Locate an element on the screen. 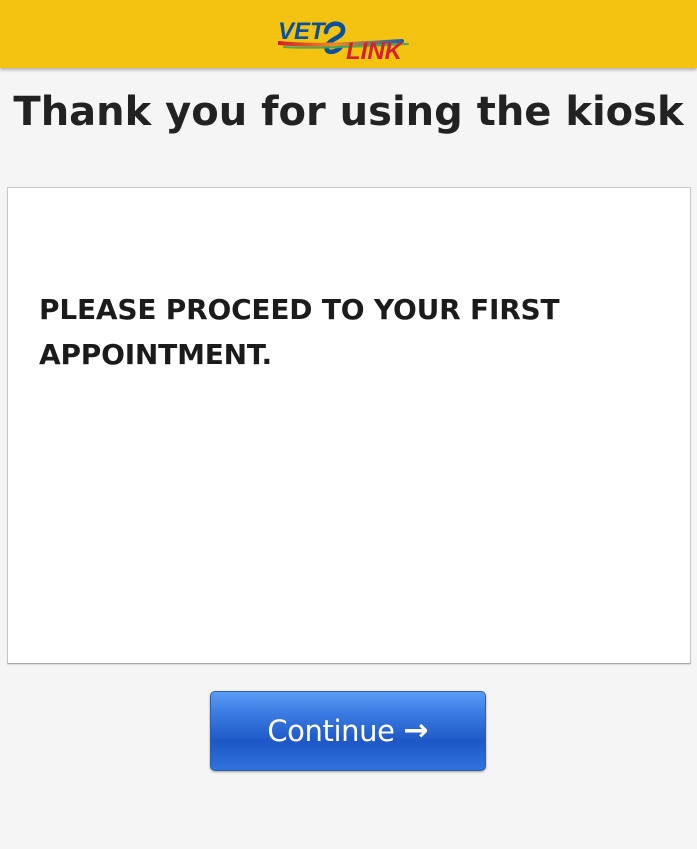 The height and width of the screenshot is (849, 697). logo-text-link: LINK is located at coordinates (375, 50).